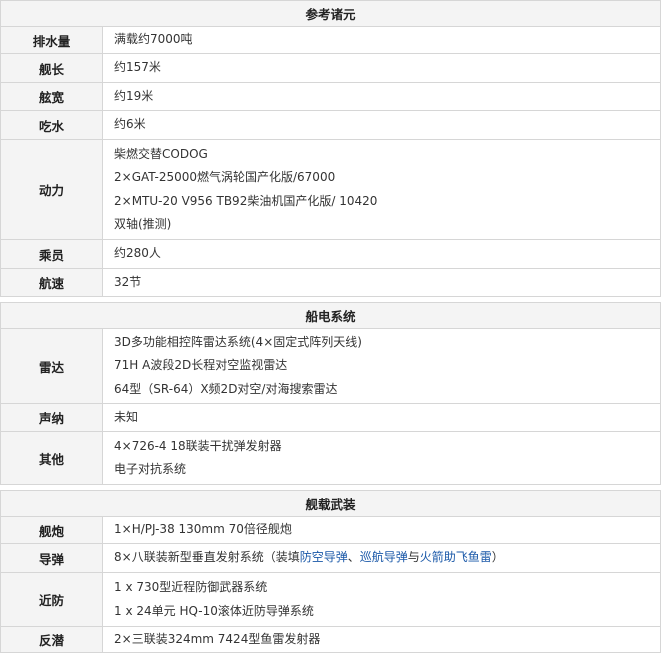 The image size is (661, 669). Describe the element at coordinates (246, 200) in the screenshot. I see `value-line: 2×MTU-20 V956 TB92柴油机国产化版/ 10420` at that location.